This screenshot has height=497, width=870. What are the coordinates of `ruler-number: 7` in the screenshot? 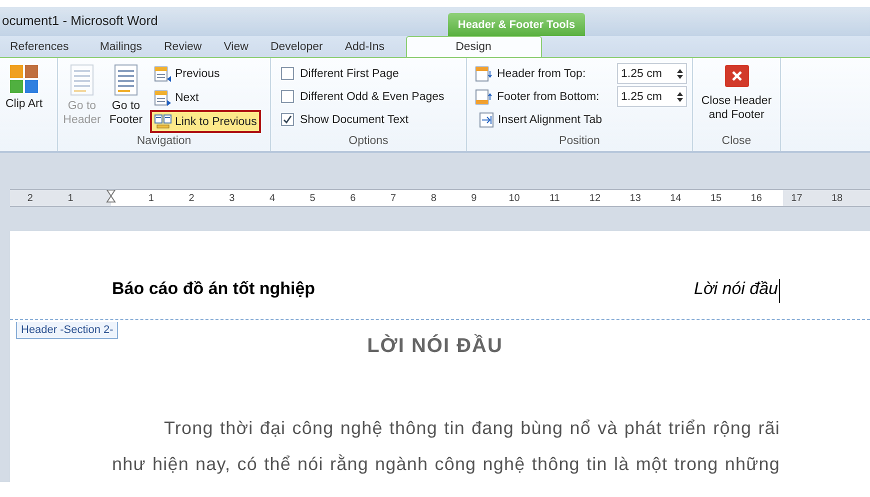 It's located at (393, 199).